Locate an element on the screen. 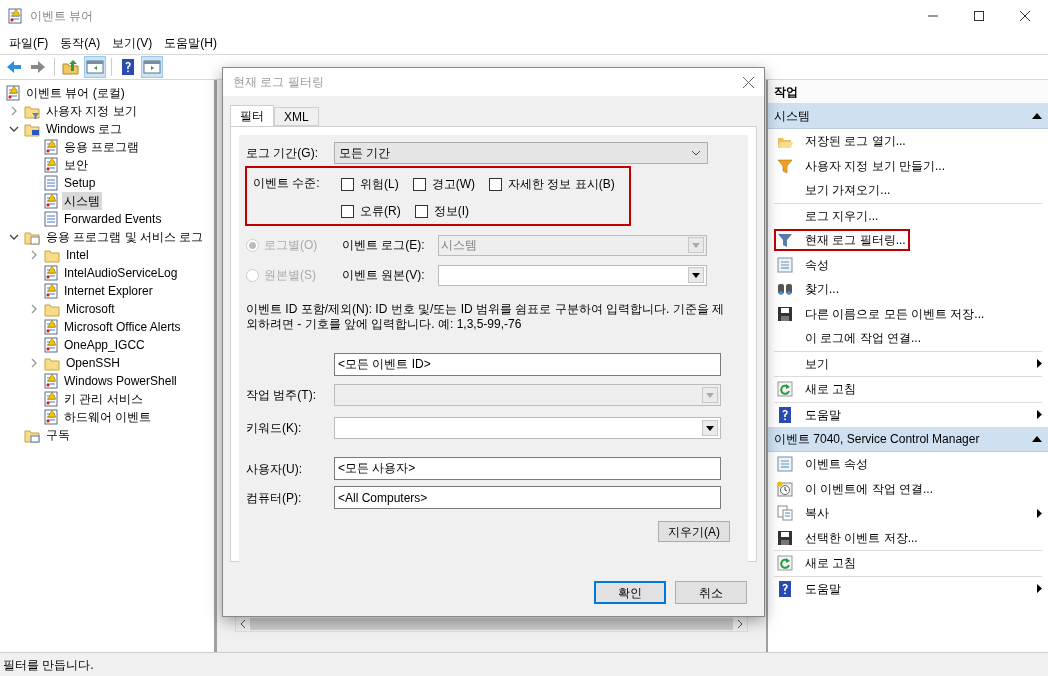 Image resolution: width=1048 pixels, height=676 pixels. radio-button is located at coordinates (252, 275).